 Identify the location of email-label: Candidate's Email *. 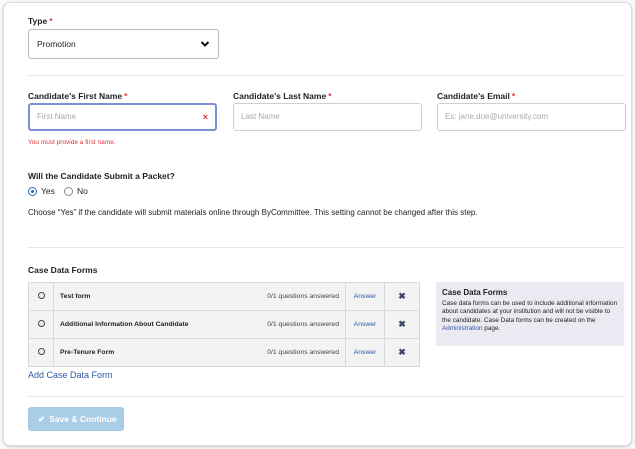
(476, 96).